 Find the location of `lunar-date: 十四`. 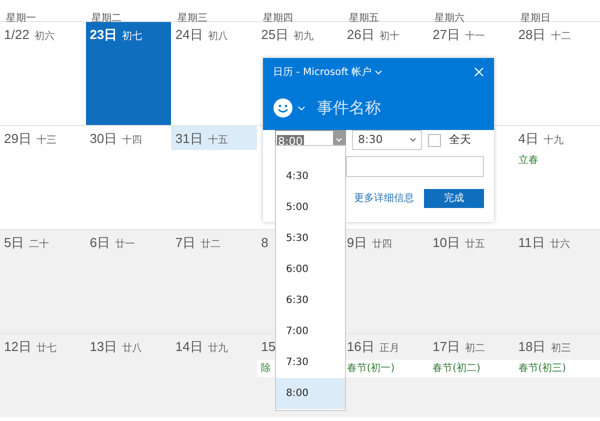

lunar-date: 十四 is located at coordinates (132, 141).